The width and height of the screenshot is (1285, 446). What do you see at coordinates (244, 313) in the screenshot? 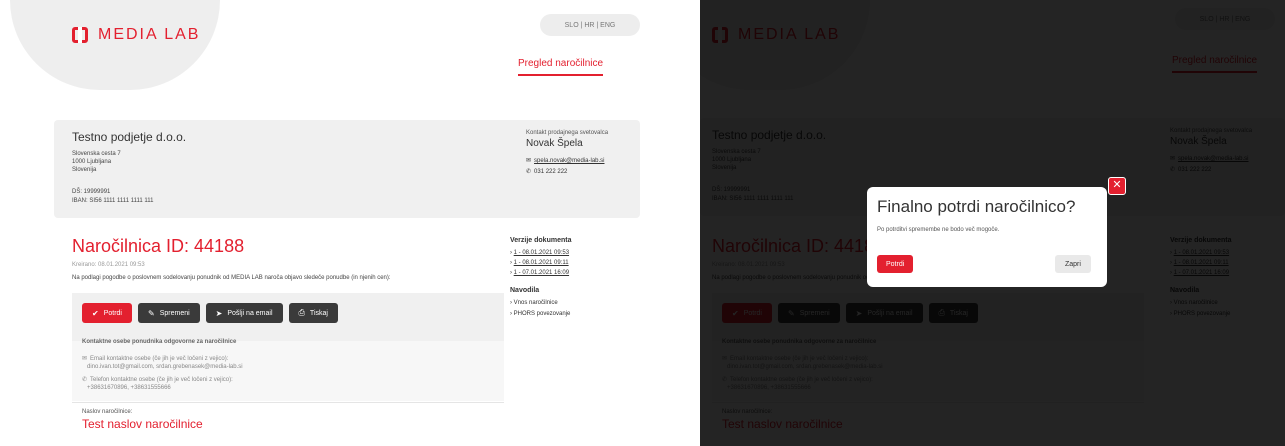
I see `send-email-button: ➤ Pošlji na email` at bounding box center [244, 313].